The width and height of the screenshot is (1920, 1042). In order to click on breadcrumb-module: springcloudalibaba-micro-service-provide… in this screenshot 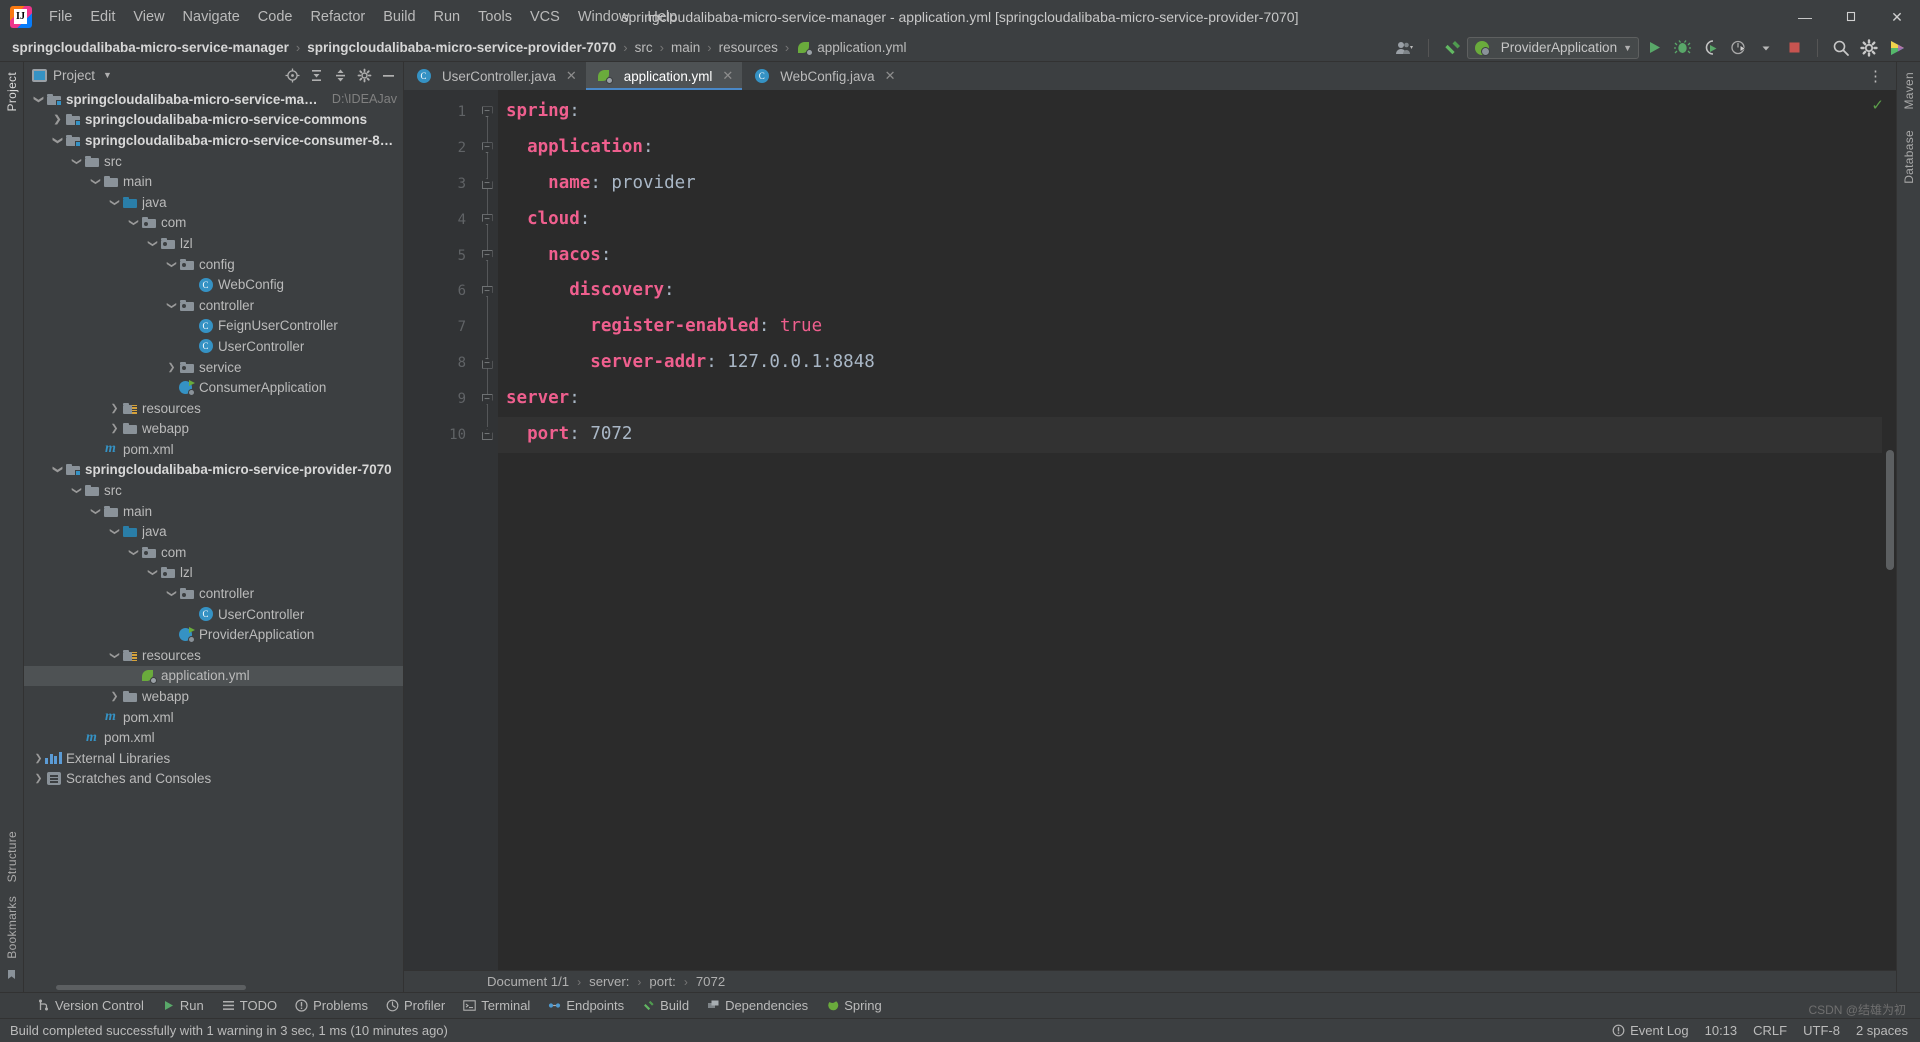, I will do `click(461, 47)`.